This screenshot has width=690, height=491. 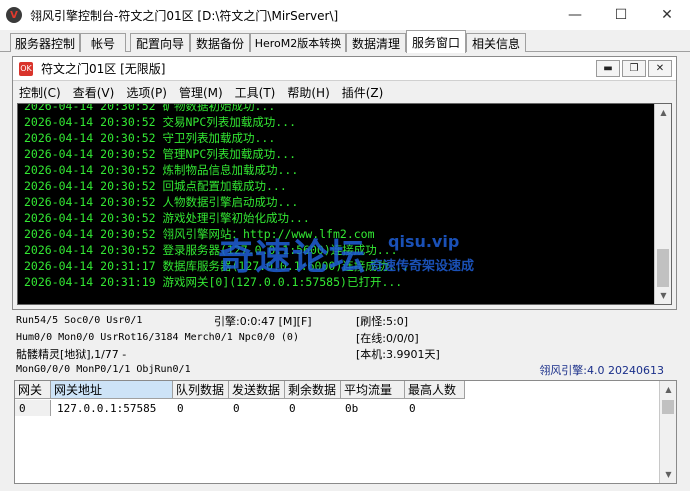 What do you see at coordinates (255, 92) in the screenshot?
I see `menu-tools: 工具(T)` at bounding box center [255, 92].